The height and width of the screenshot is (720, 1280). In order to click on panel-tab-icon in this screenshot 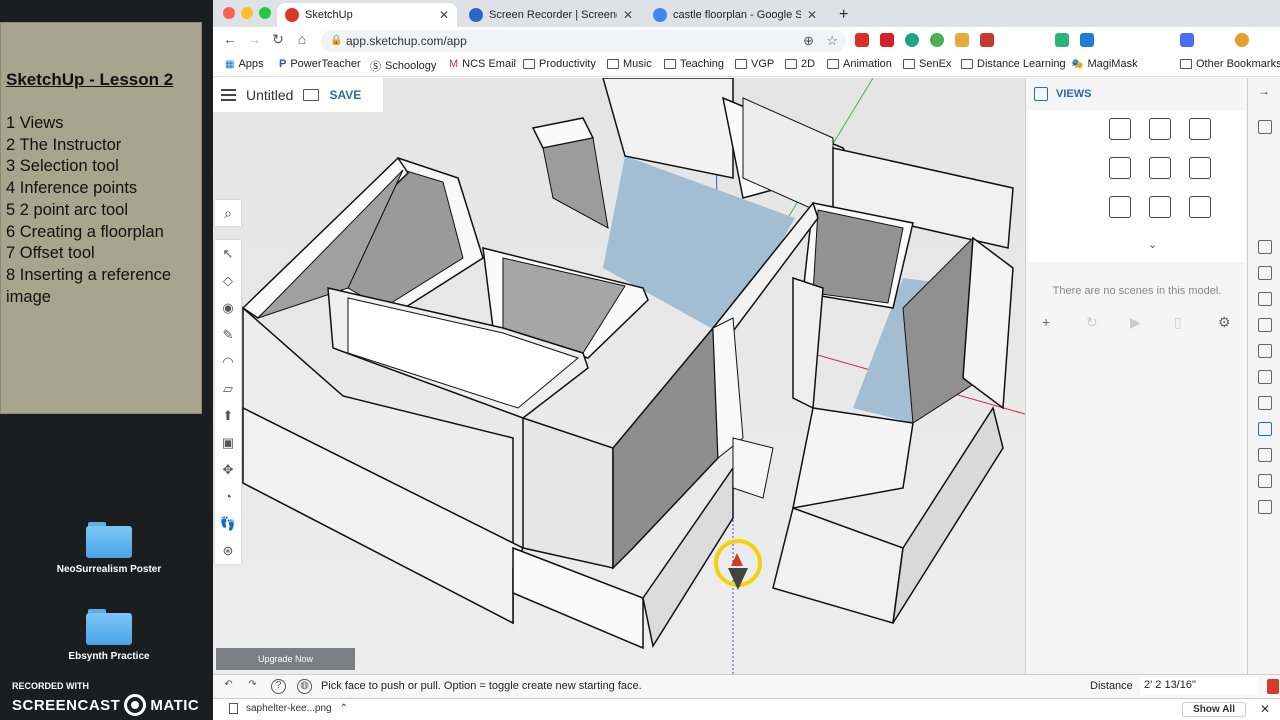, I will do `click(1265, 127)`.